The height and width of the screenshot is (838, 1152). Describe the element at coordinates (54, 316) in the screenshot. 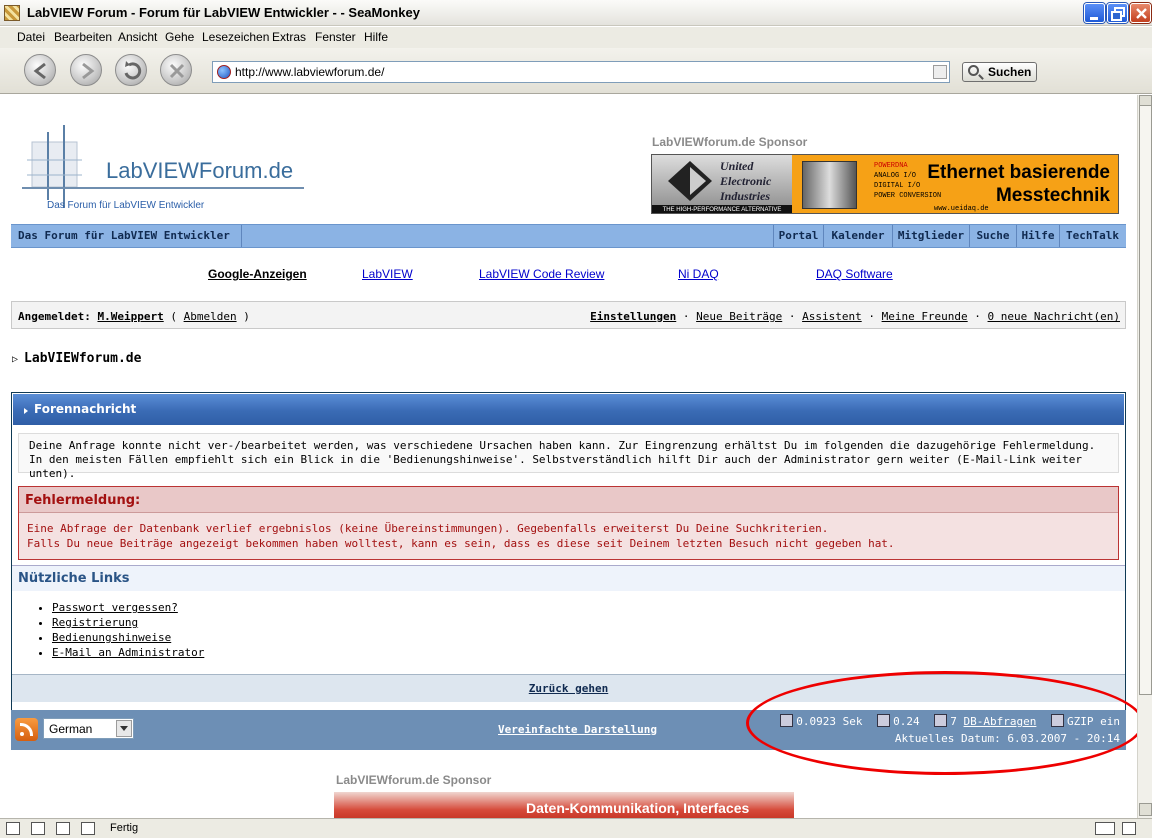

I see `login-prefix: Angemeldet:` at that location.